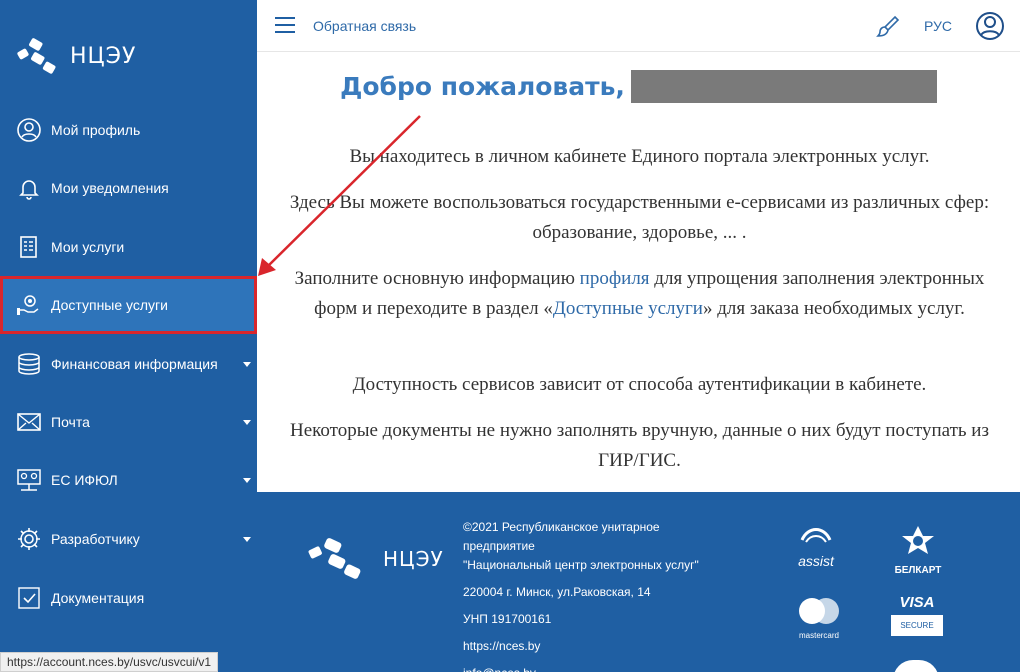 The image size is (1020, 672). Describe the element at coordinates (816, 535) in the screenshot. I see `assist-swoosh-icon` at that location.